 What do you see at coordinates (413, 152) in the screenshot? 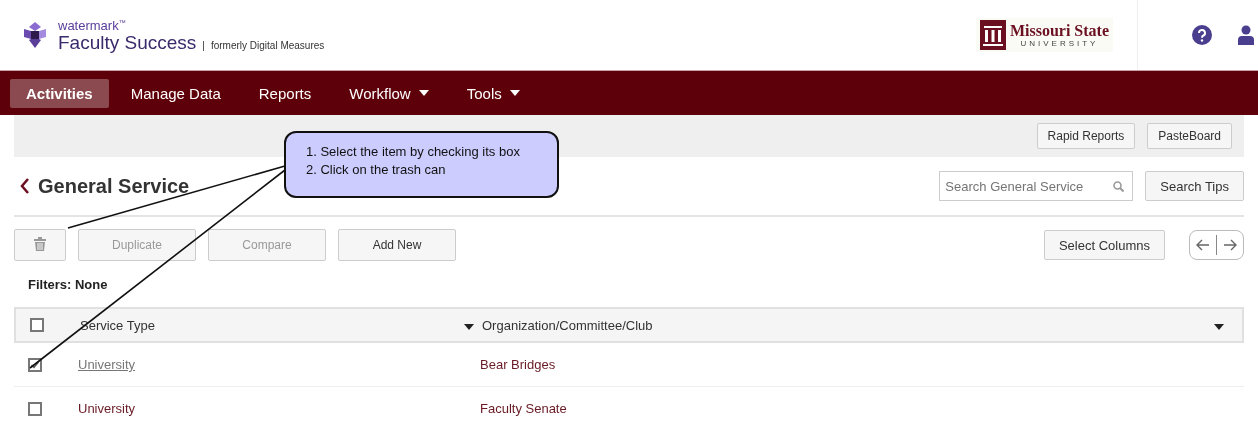
I see `callout-text: 1. Select the item by checking its box` at bounding box center [413, 152].